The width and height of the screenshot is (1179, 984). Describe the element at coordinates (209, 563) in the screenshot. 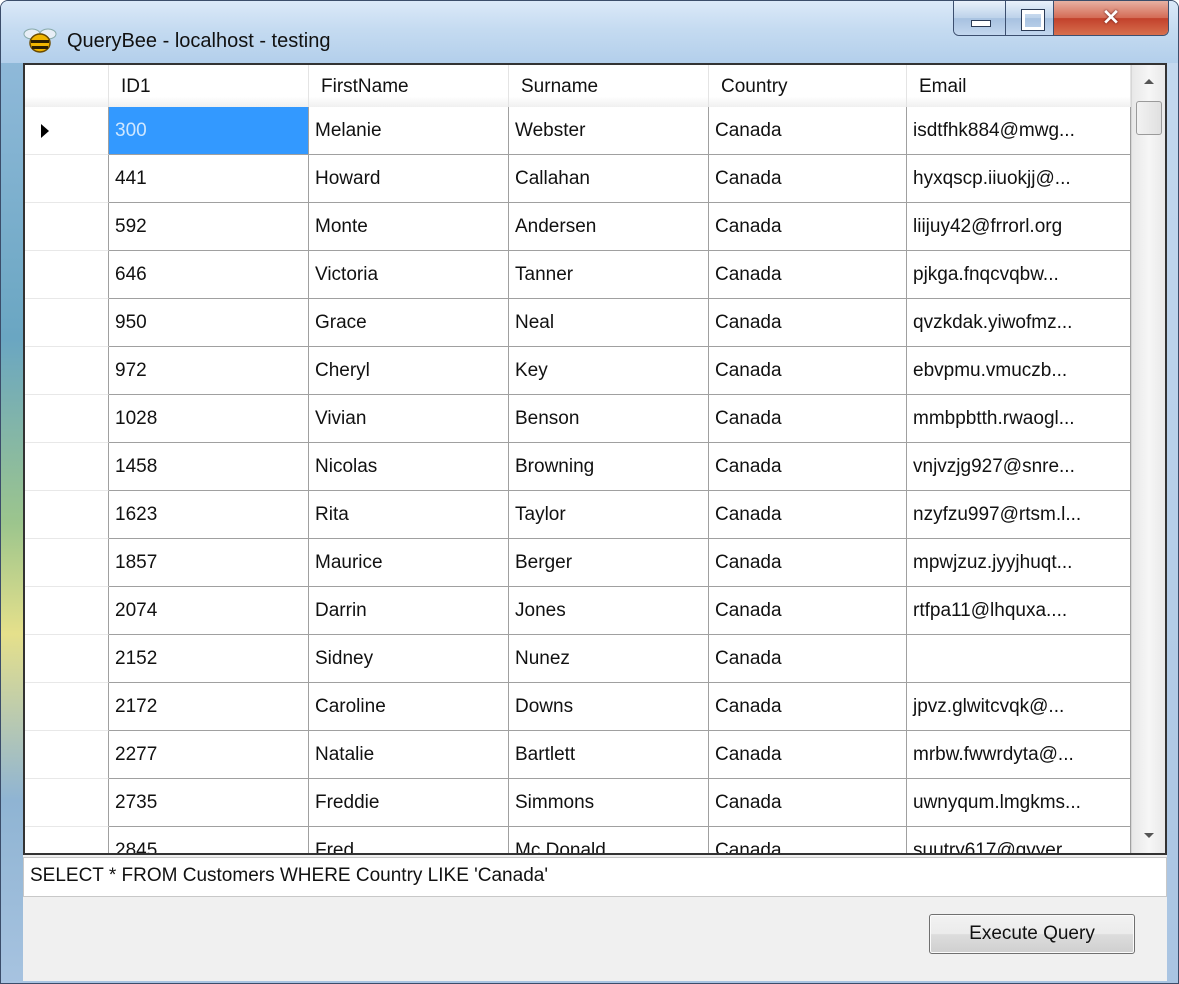

I see `cell-id1: 1857` at that location.